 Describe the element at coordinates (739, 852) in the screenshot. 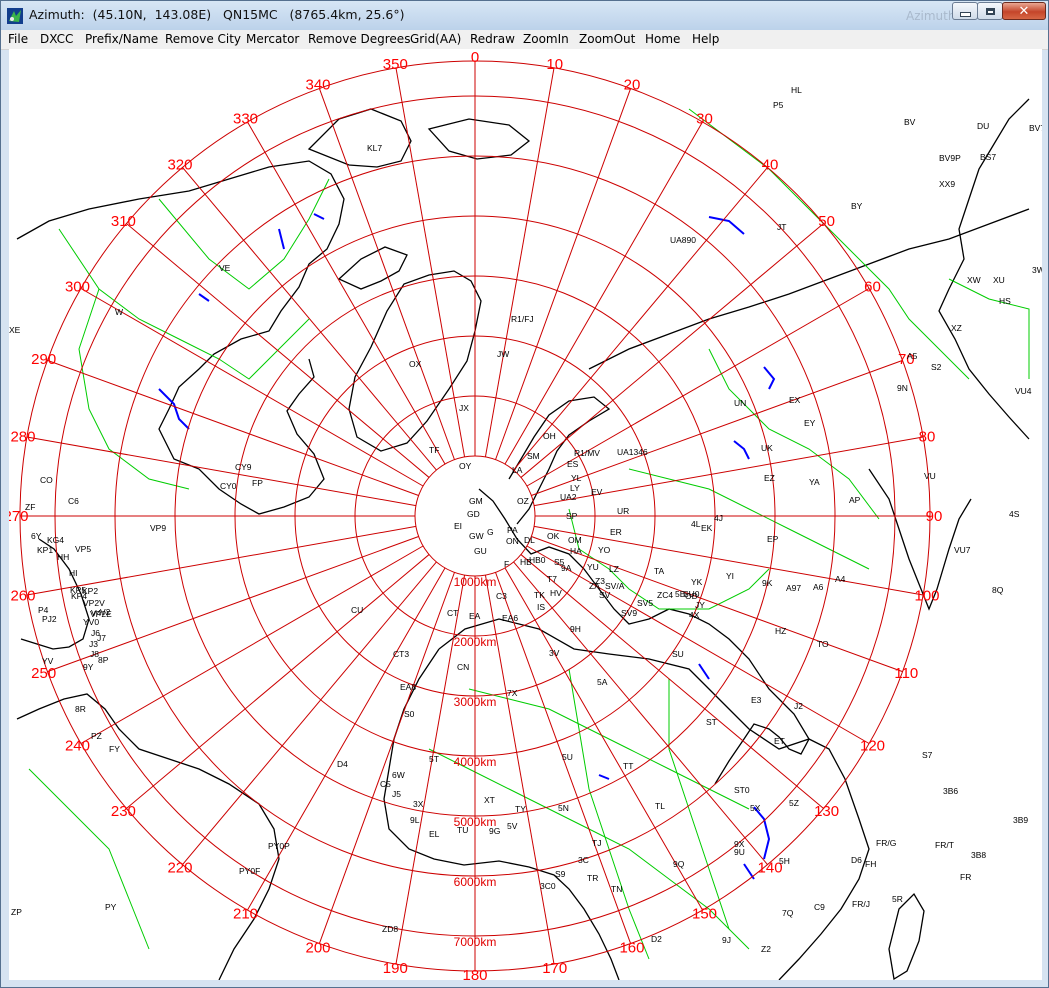

I see `prefix-label: 9U` at that location.